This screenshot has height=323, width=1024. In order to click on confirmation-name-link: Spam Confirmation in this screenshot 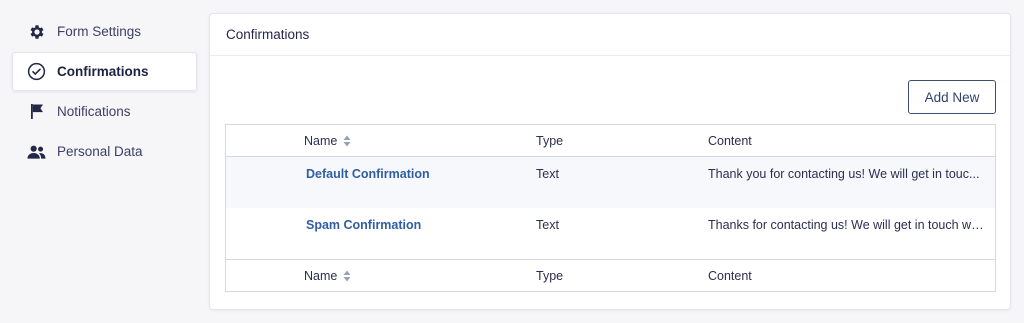, I will do `click(363, 225)`.